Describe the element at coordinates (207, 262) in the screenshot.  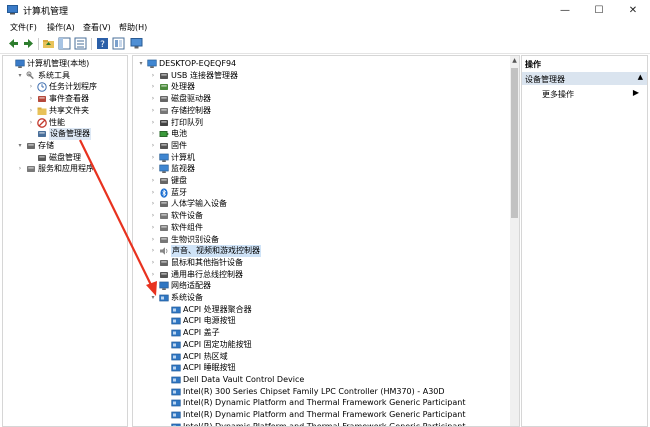
I see `device-tree-item-label: 鼠标和其他指针设备` at that location.